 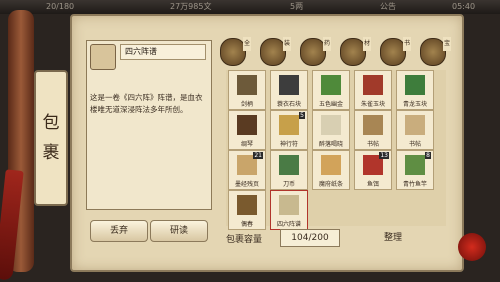 I want to click on item-slot: 蓑衣石块, so click(x=289, y=90).